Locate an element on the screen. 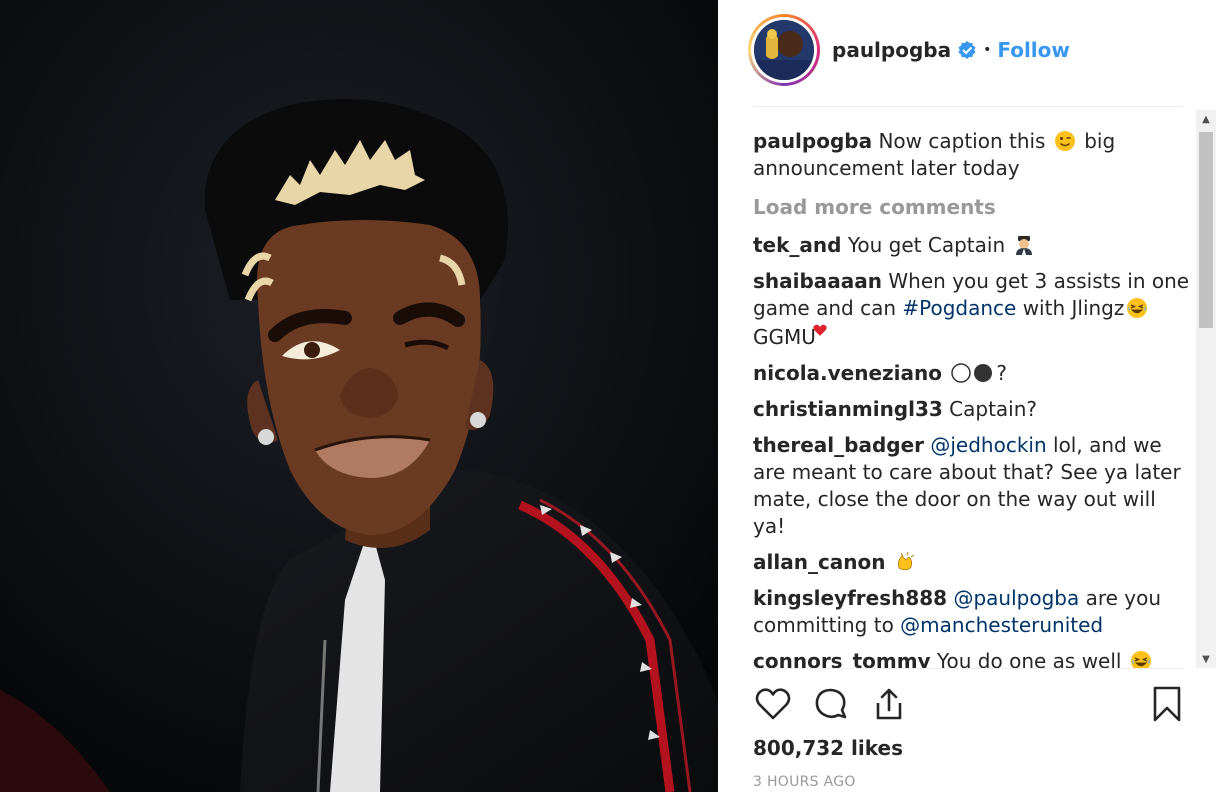 This screenshot has width=1218, height=792. comment: allan_canon is located at coordinates (973, 562).